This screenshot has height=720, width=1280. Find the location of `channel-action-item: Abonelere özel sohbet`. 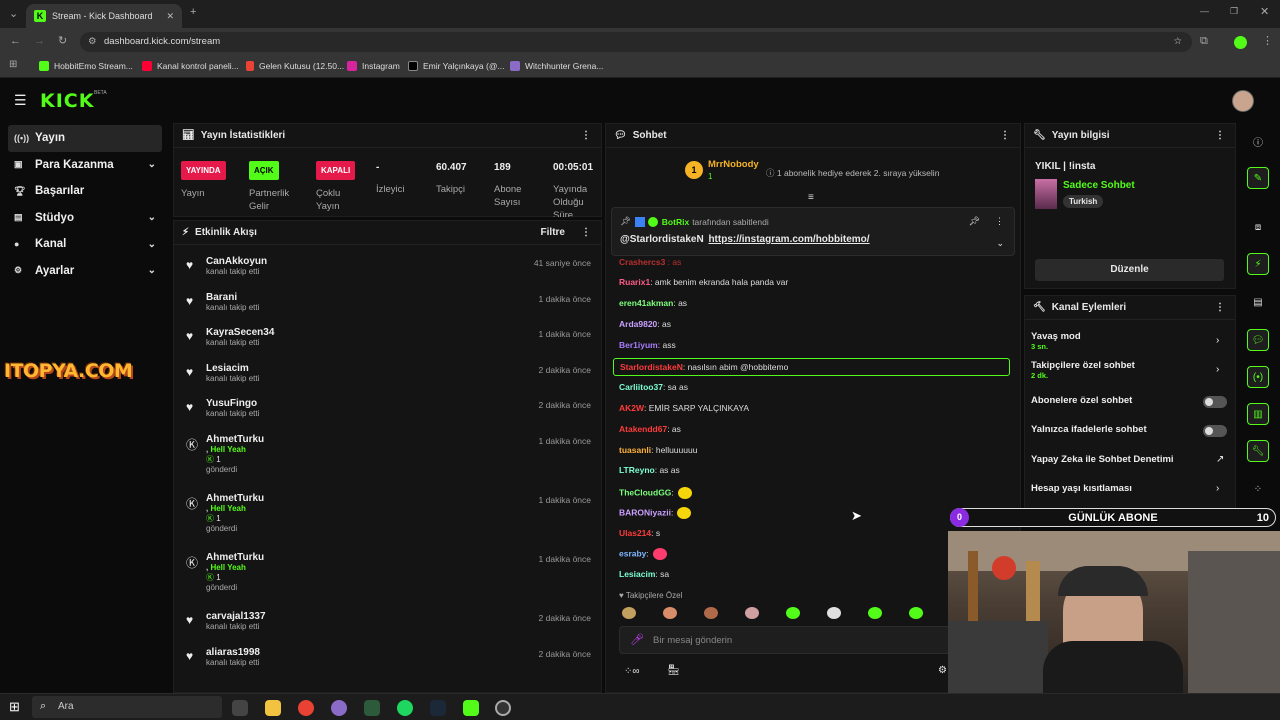

channel-action-item: Abonelere özel sohbet is located at coordinates (1081, 400).